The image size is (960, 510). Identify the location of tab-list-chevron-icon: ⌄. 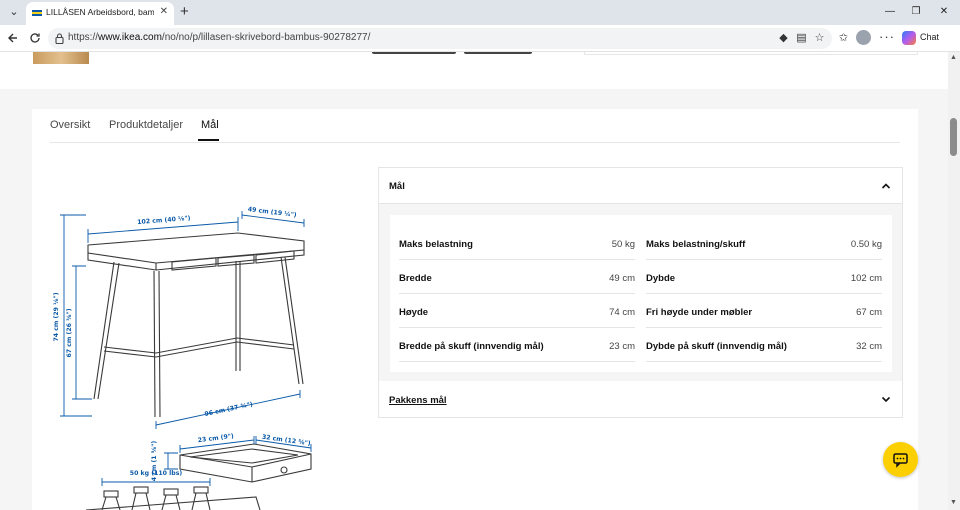
(14, 12).